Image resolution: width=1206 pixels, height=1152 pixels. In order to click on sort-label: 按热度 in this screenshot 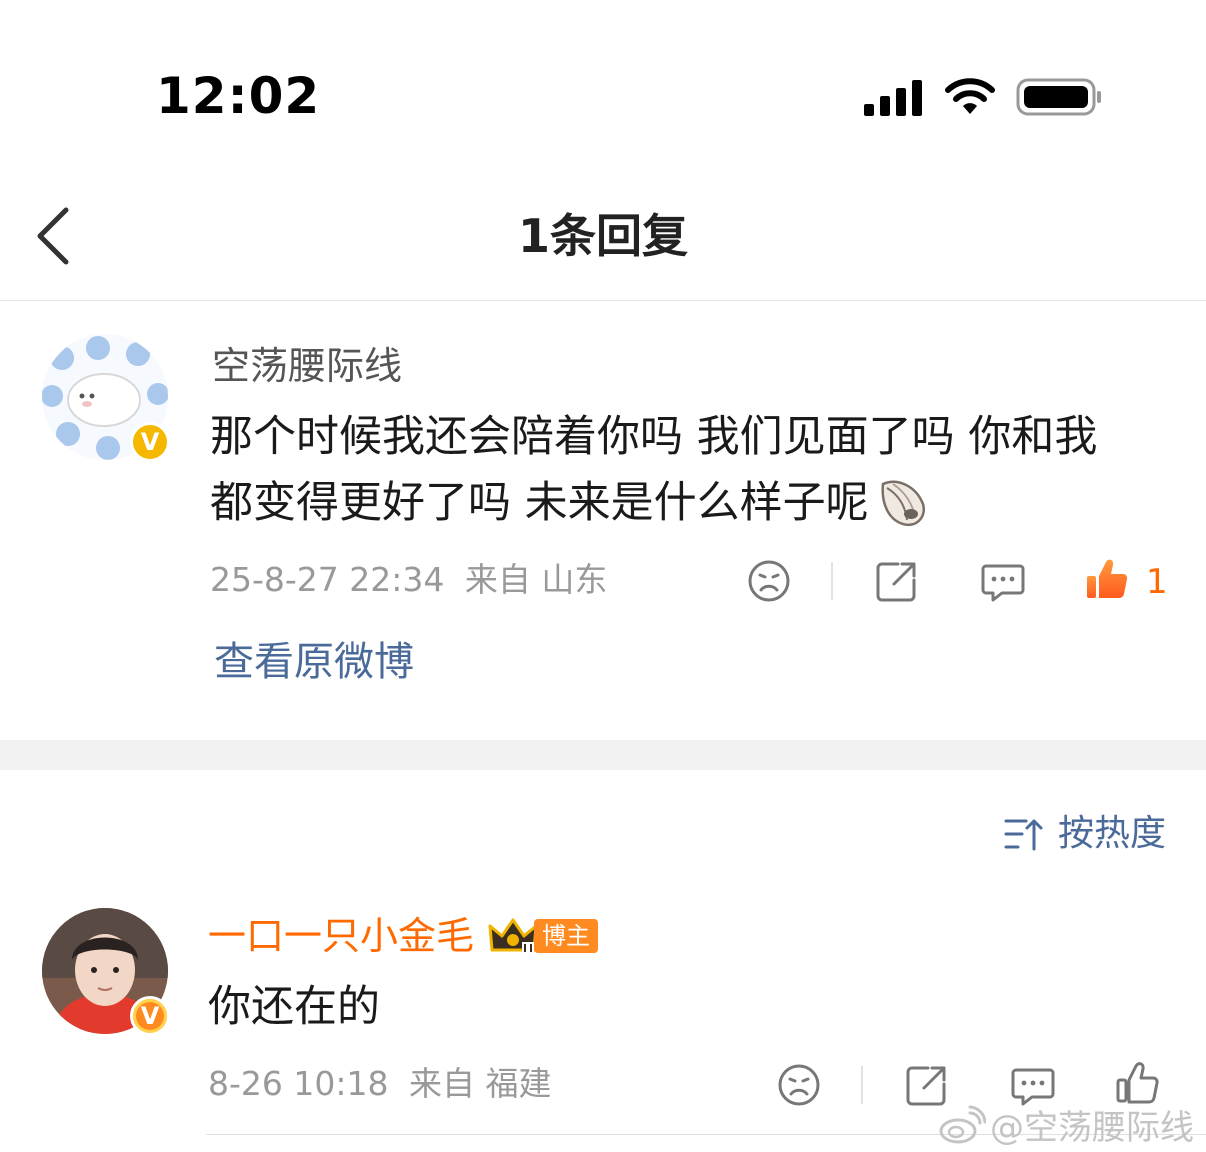, I will do `click(1112, 833)`.